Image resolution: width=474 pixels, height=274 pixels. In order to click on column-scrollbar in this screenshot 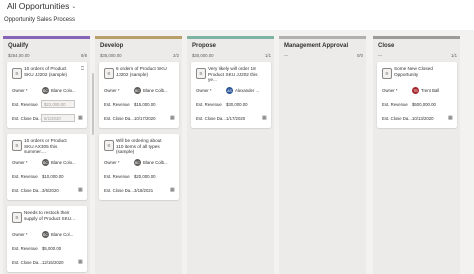, I will do `click(93, 171)`.